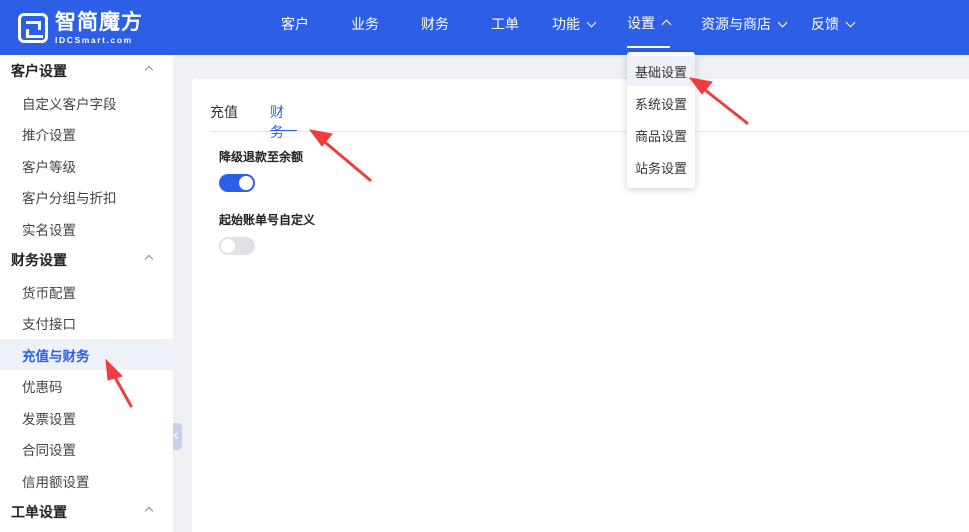  Describe the element at coordinates (86, 417) in the screenshot. I see `sidebar-item: 发票设置` at that location.